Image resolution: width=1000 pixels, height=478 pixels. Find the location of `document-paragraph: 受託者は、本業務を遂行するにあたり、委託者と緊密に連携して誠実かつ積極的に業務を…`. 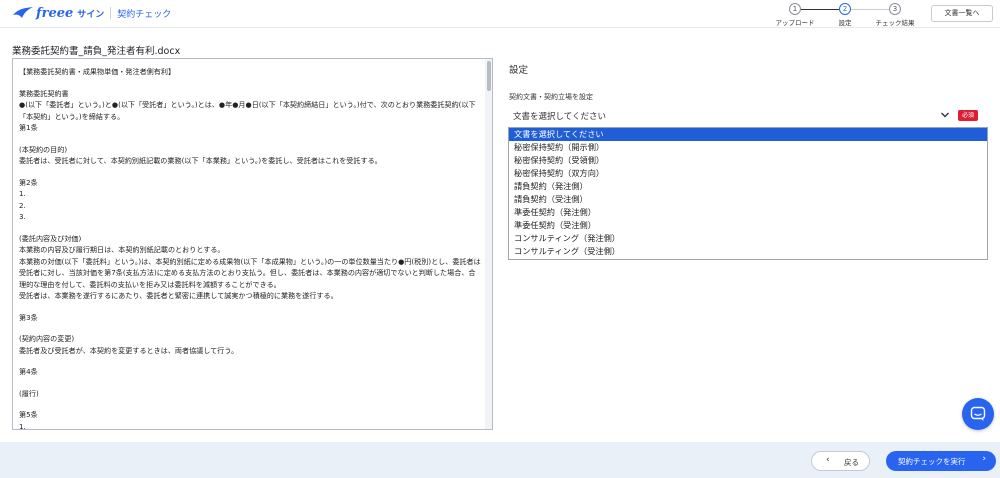

document-paragraph: 受託者は、本業務を遂行するにあたり、委託者と緊密に連携して誠実かつ積極的に業務を… is located at coordinates (178, 295).